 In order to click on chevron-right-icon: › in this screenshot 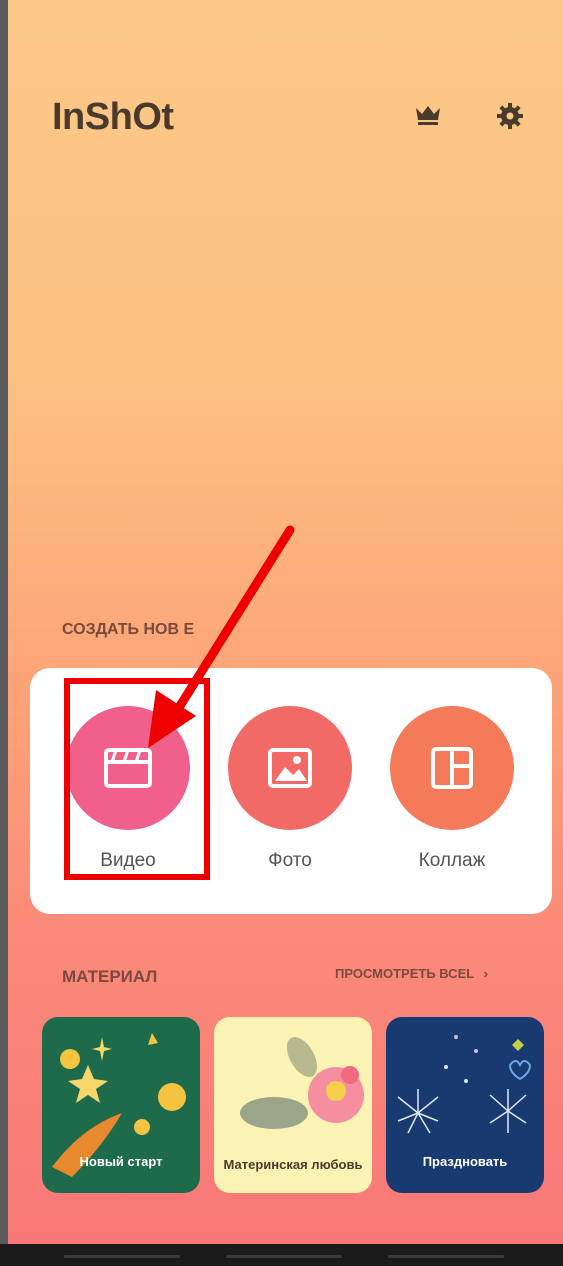, I will do `click(485, 973)`.